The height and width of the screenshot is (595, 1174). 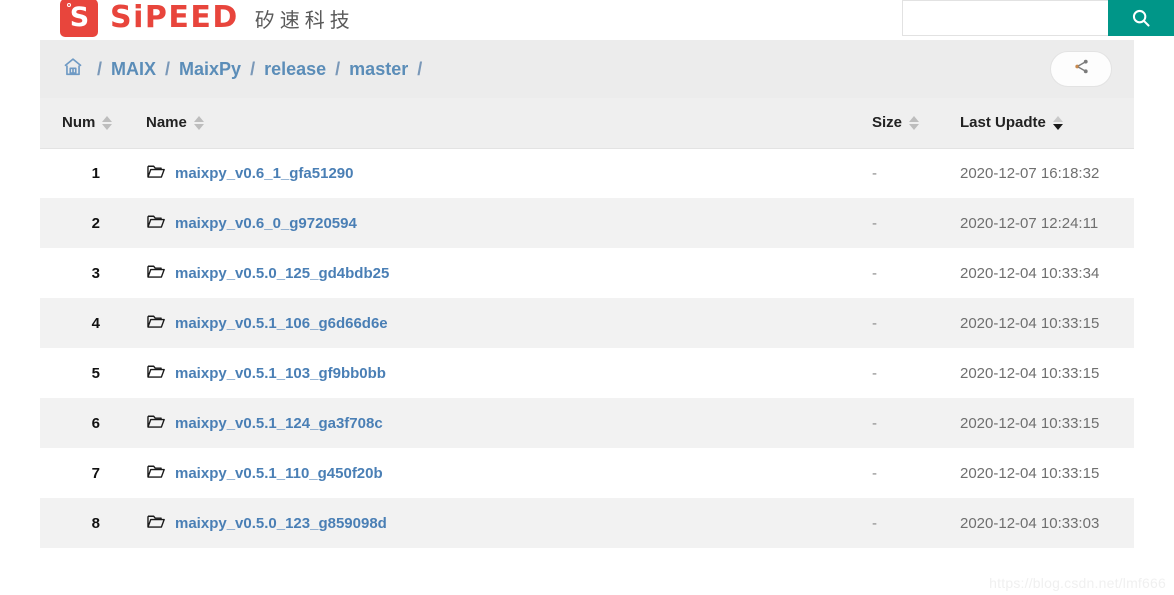 I want to click on breadcrumb-item-master: master, so click(x=378, y=69).